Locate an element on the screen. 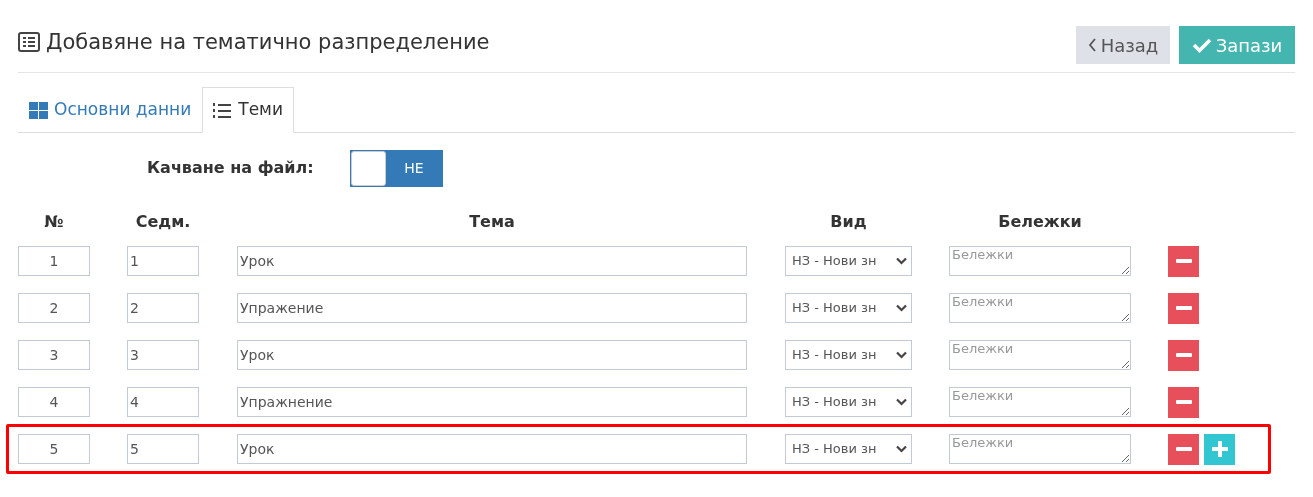  number-input: 4 is located at coordinates (54, 402).